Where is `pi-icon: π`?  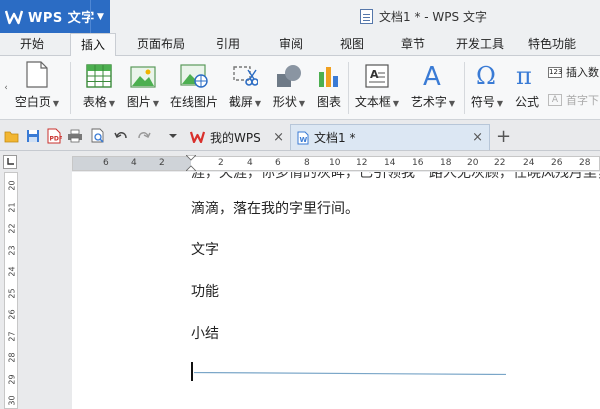 pi-icon: π is located at coordinates (524, 75).